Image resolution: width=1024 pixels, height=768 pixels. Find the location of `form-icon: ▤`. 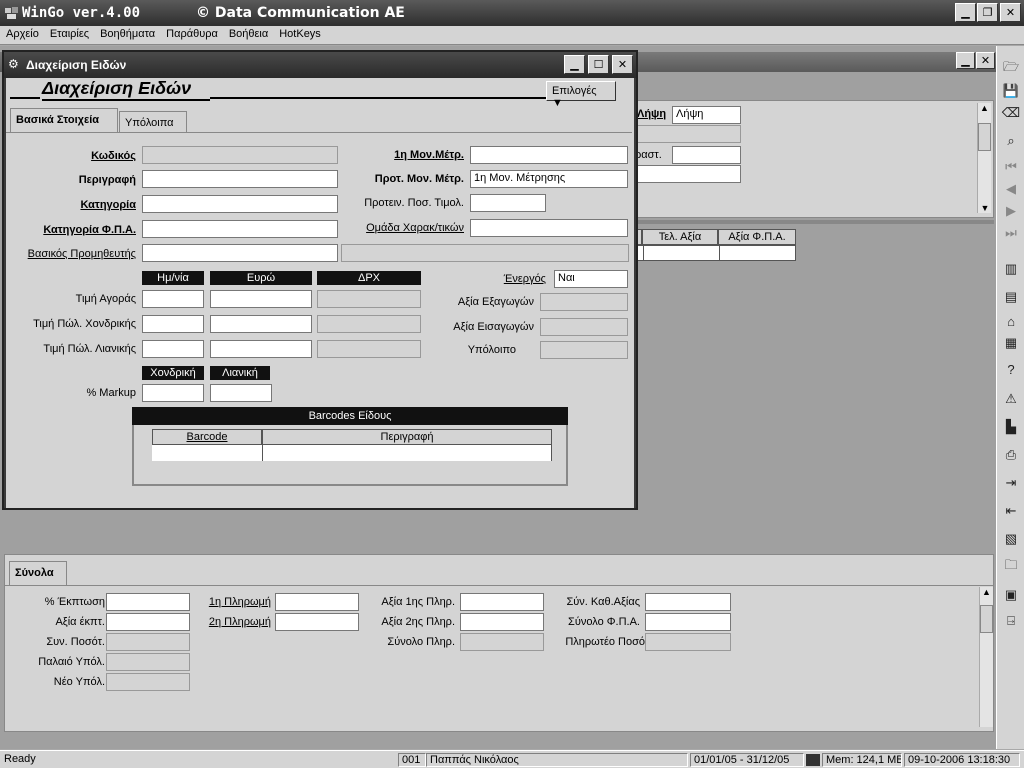

form-icon: ▤ is located at coordinates (1011, 297).